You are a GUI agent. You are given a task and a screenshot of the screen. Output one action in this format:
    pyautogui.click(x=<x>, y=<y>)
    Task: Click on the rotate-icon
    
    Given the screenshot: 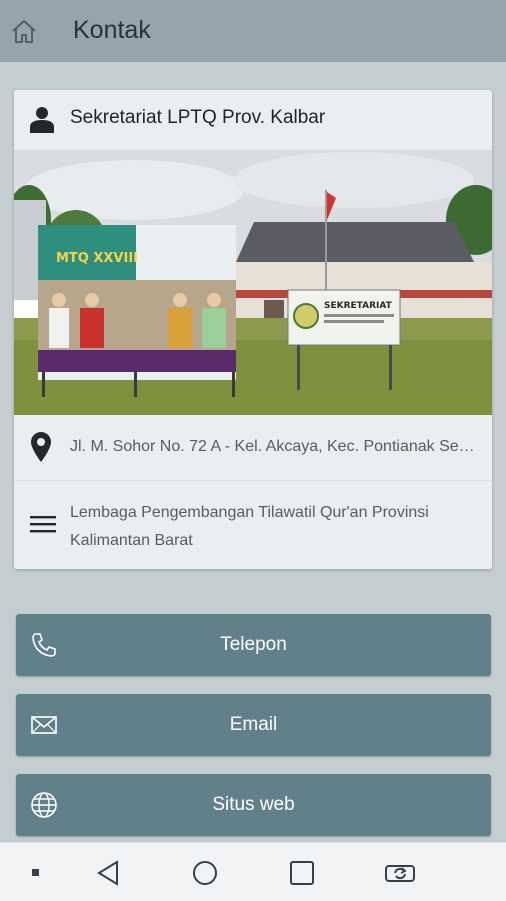 What is the action you would take?
    pyautogui.click(x=400, y=873)
    